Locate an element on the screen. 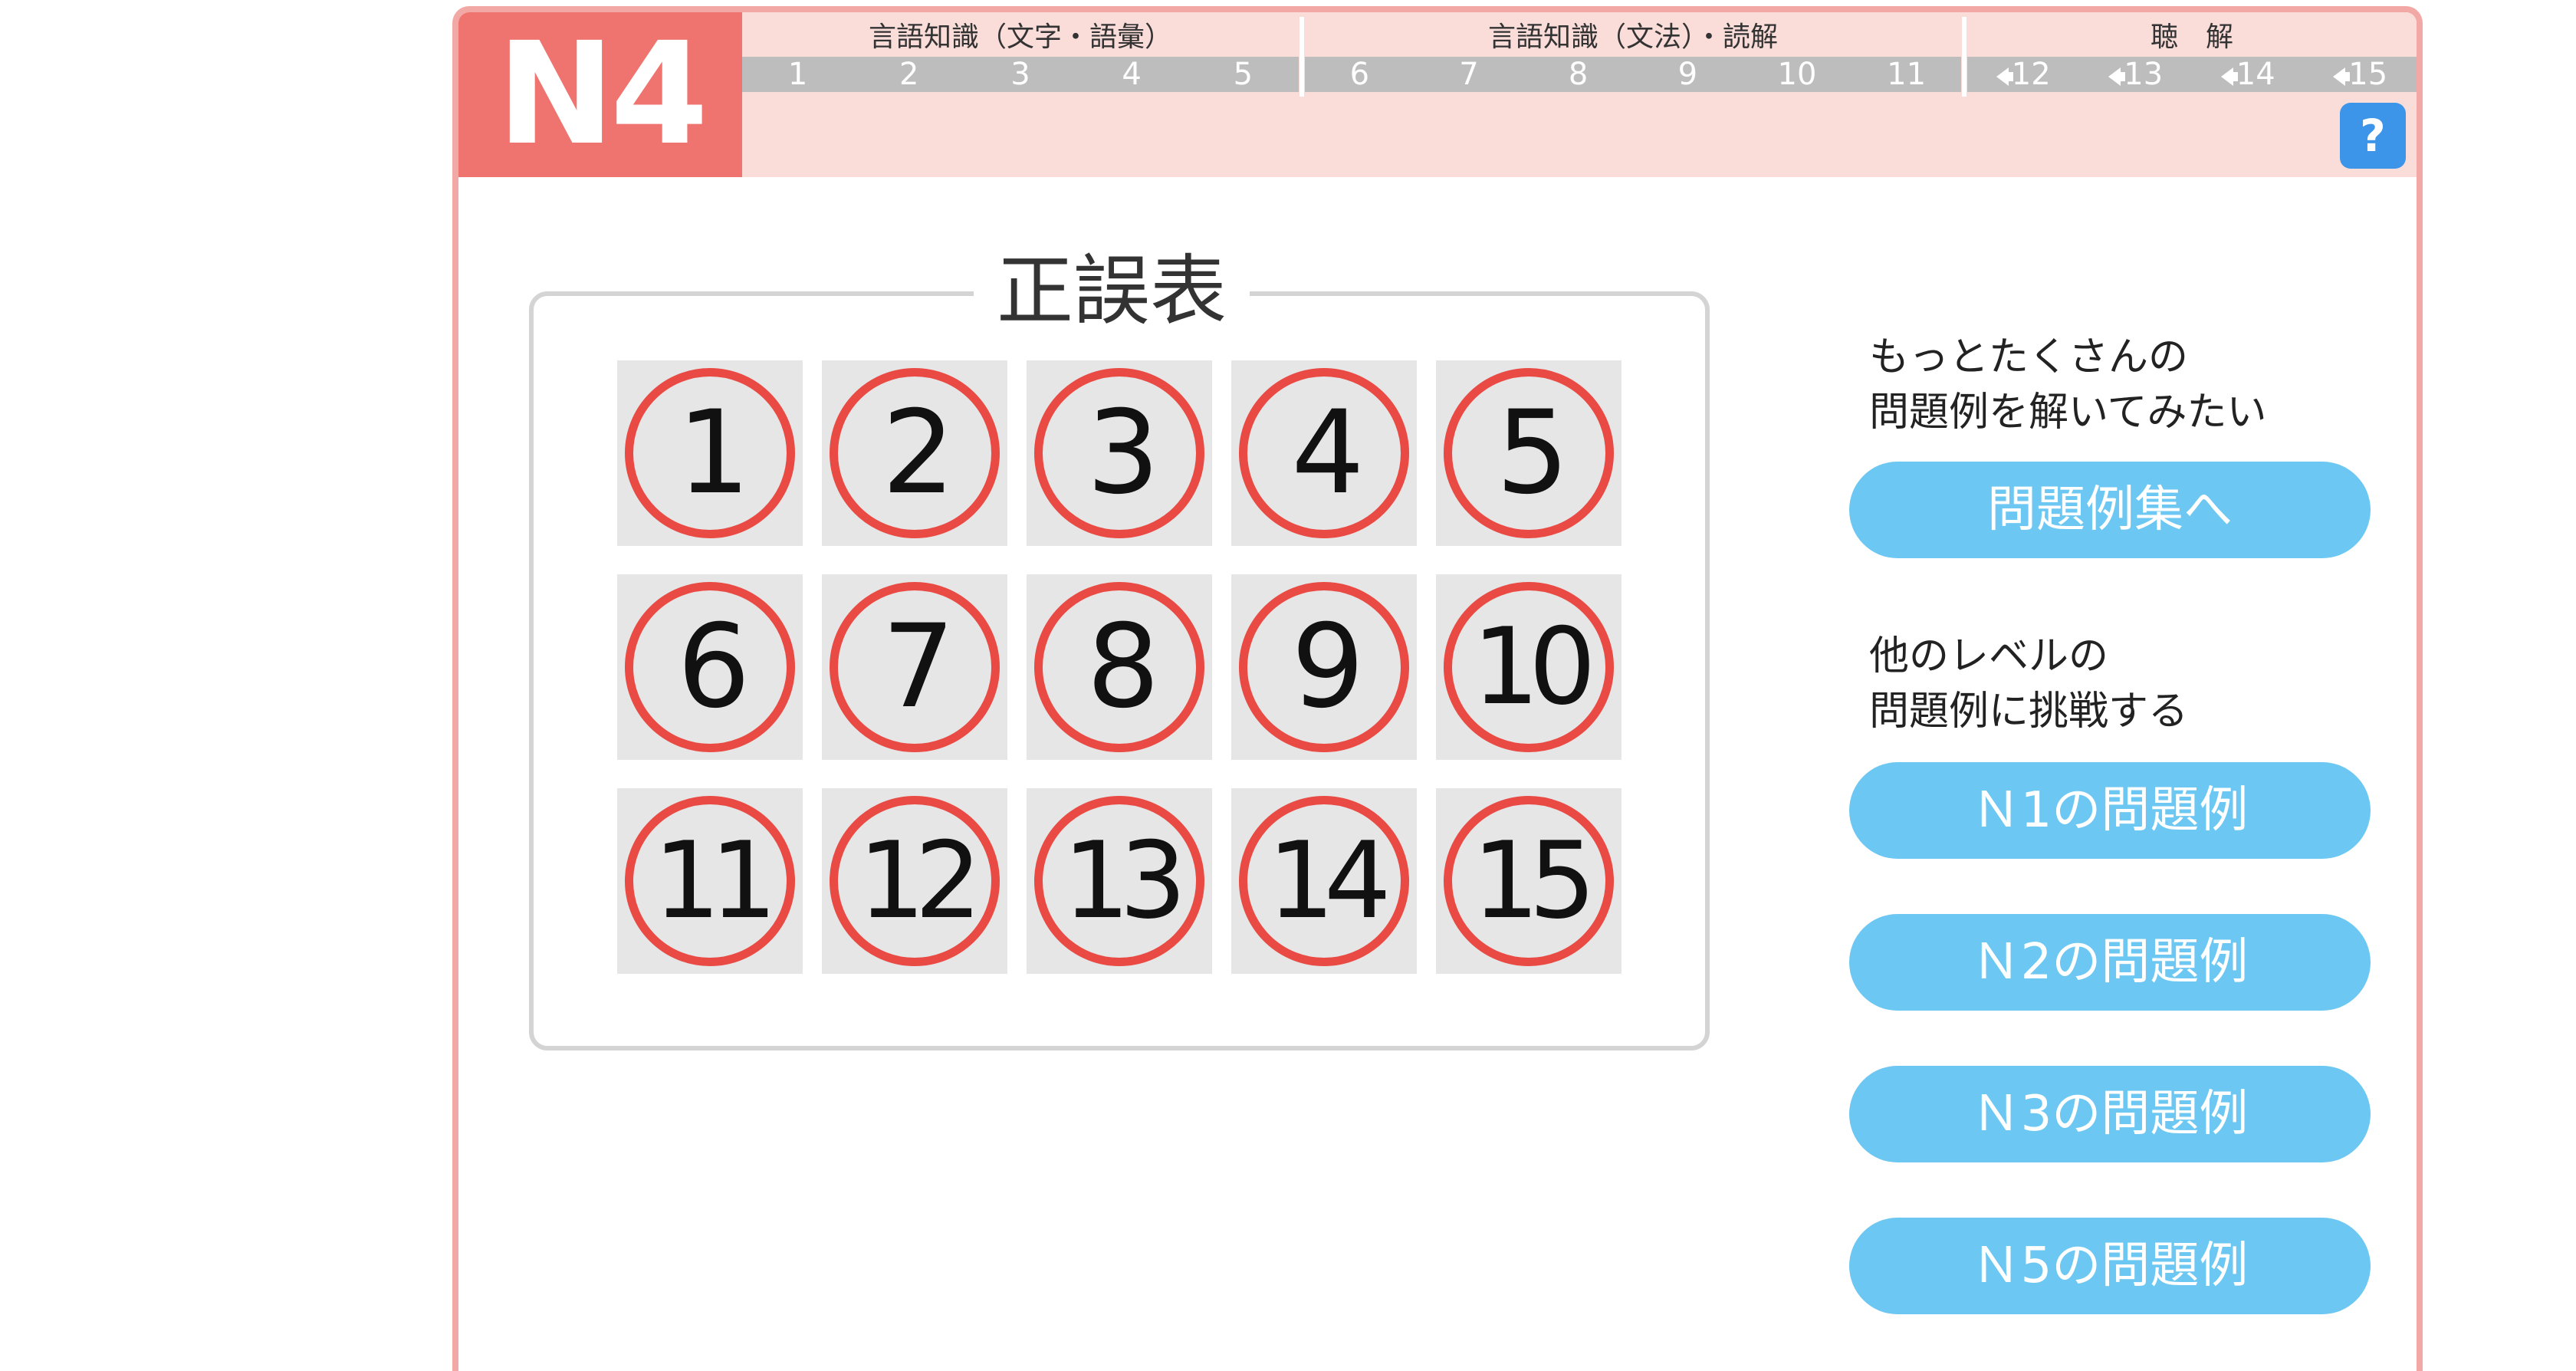 The image size is (2576, 1371). n2-examples-button: Ｎ2の問題例 is located at coordinates (2110, 962).